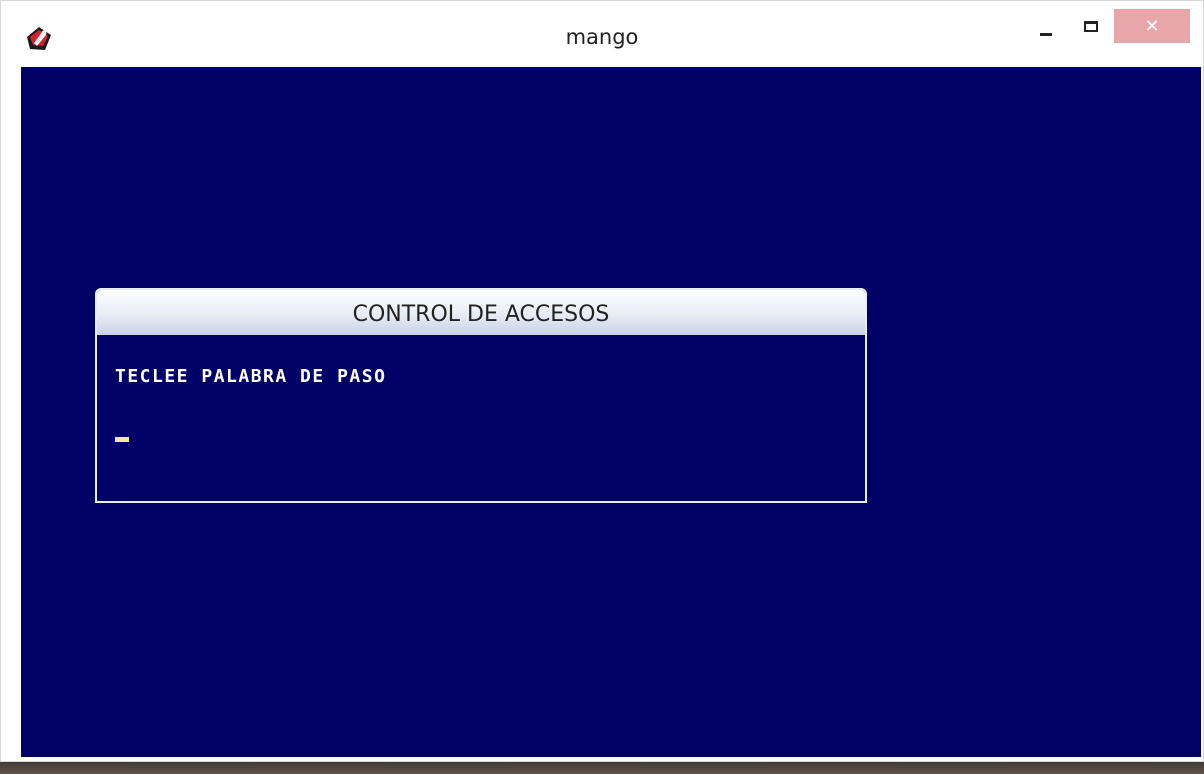 The width and height of the screenshot is (1204, 774). What do you see at coordinates (251, 376) in the screenshot?
I see `password-prompt: TECLEE PALABRA DE PASO` at bounding box center [251, 376].